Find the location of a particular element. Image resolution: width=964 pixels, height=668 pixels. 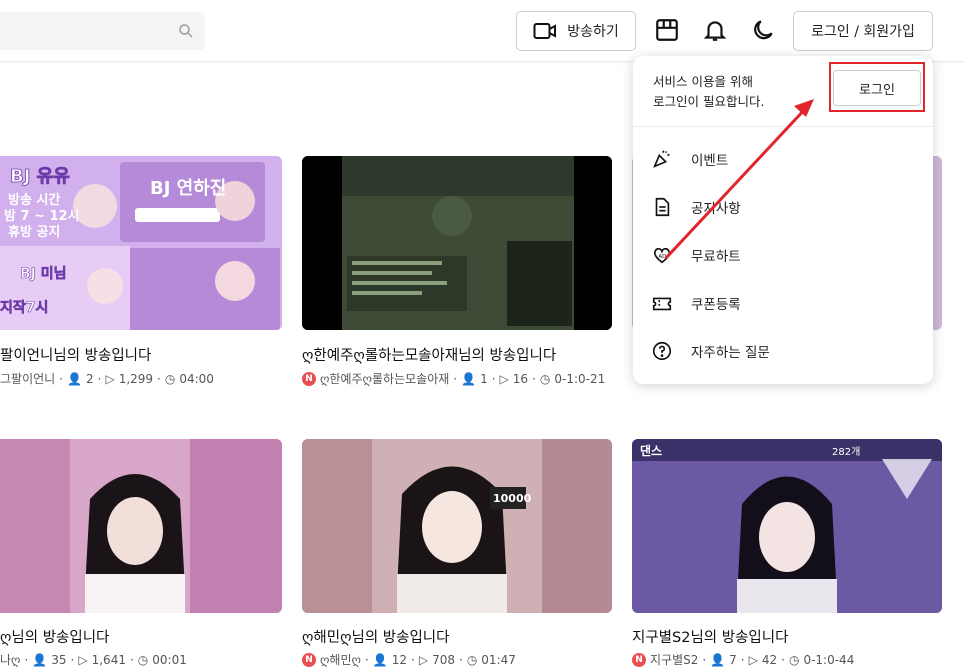

menu-item-faq: 자주하는 질문 is located at coordinates (710, 351).